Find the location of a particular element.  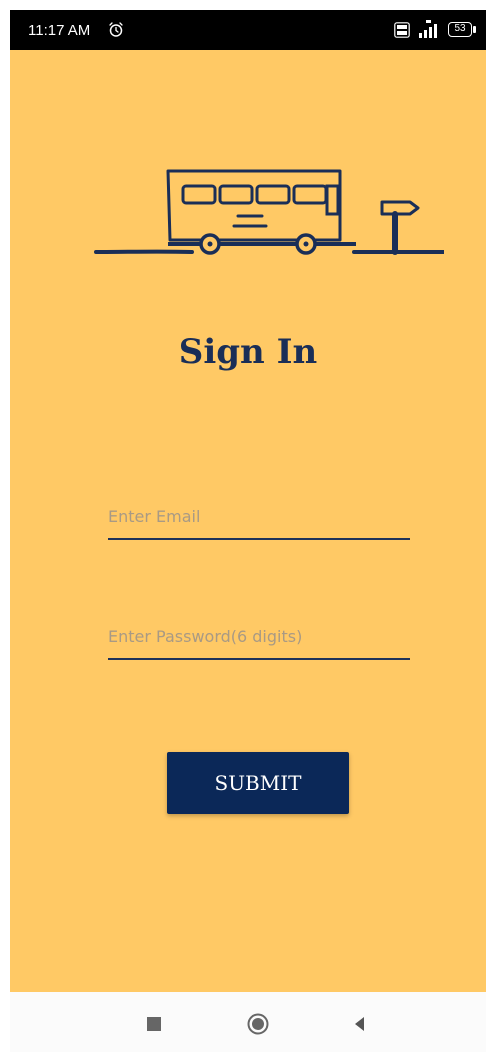

email-input is located at coordinates (259, 516).